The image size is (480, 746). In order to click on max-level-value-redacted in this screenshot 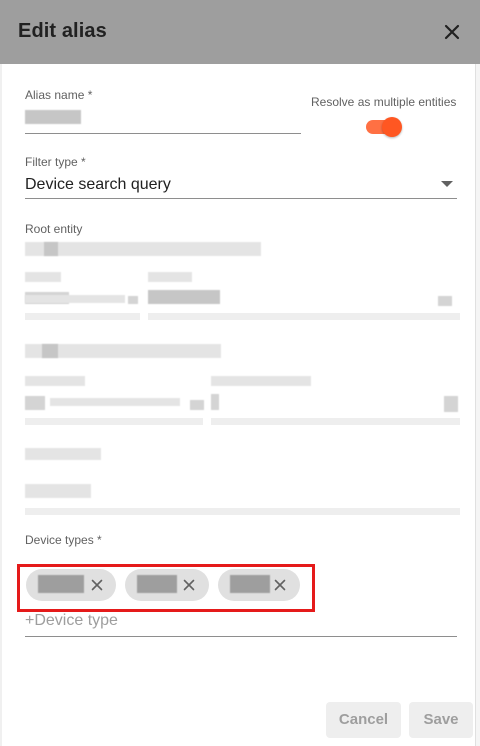, I will do `click(215, 402)`.